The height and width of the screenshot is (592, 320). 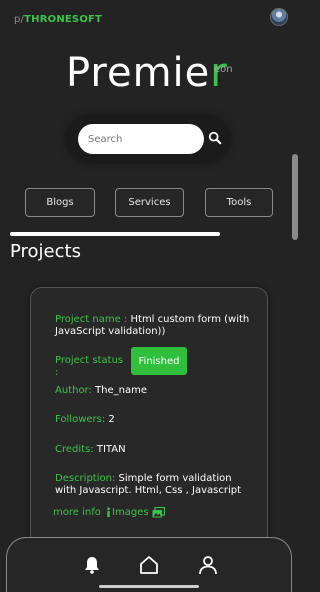 I want to click on nav-tools-button: Tools, so click(x=239, y=202).